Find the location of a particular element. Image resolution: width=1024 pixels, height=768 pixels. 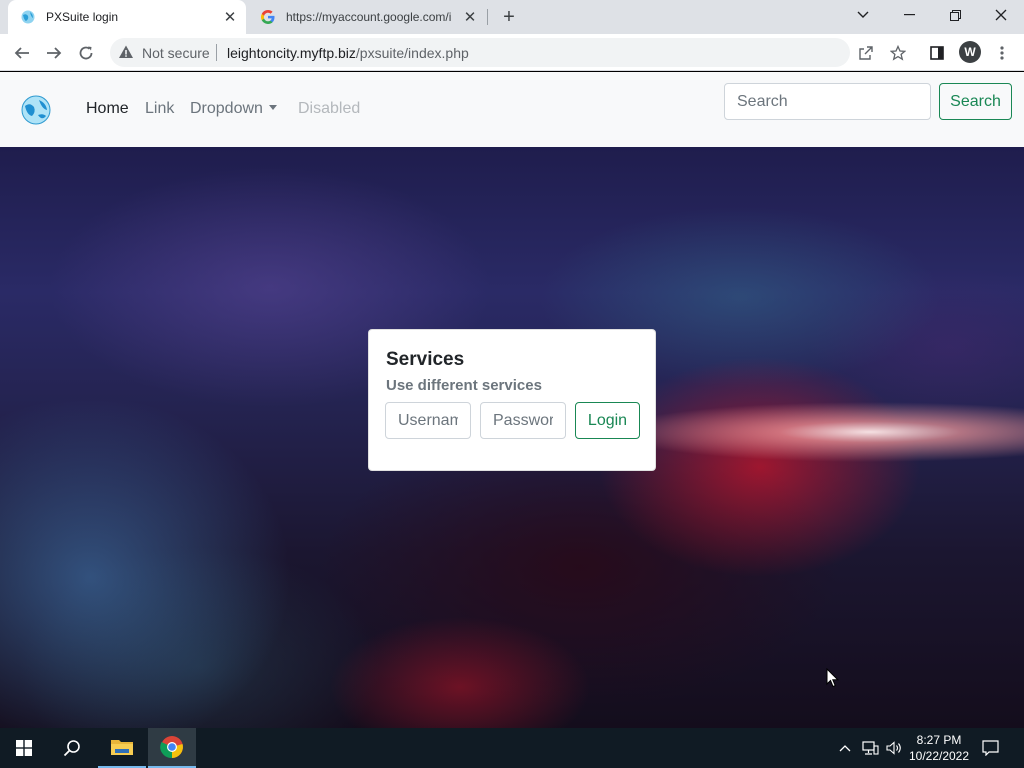

card-title: Services is located at coordinates (425, 359).